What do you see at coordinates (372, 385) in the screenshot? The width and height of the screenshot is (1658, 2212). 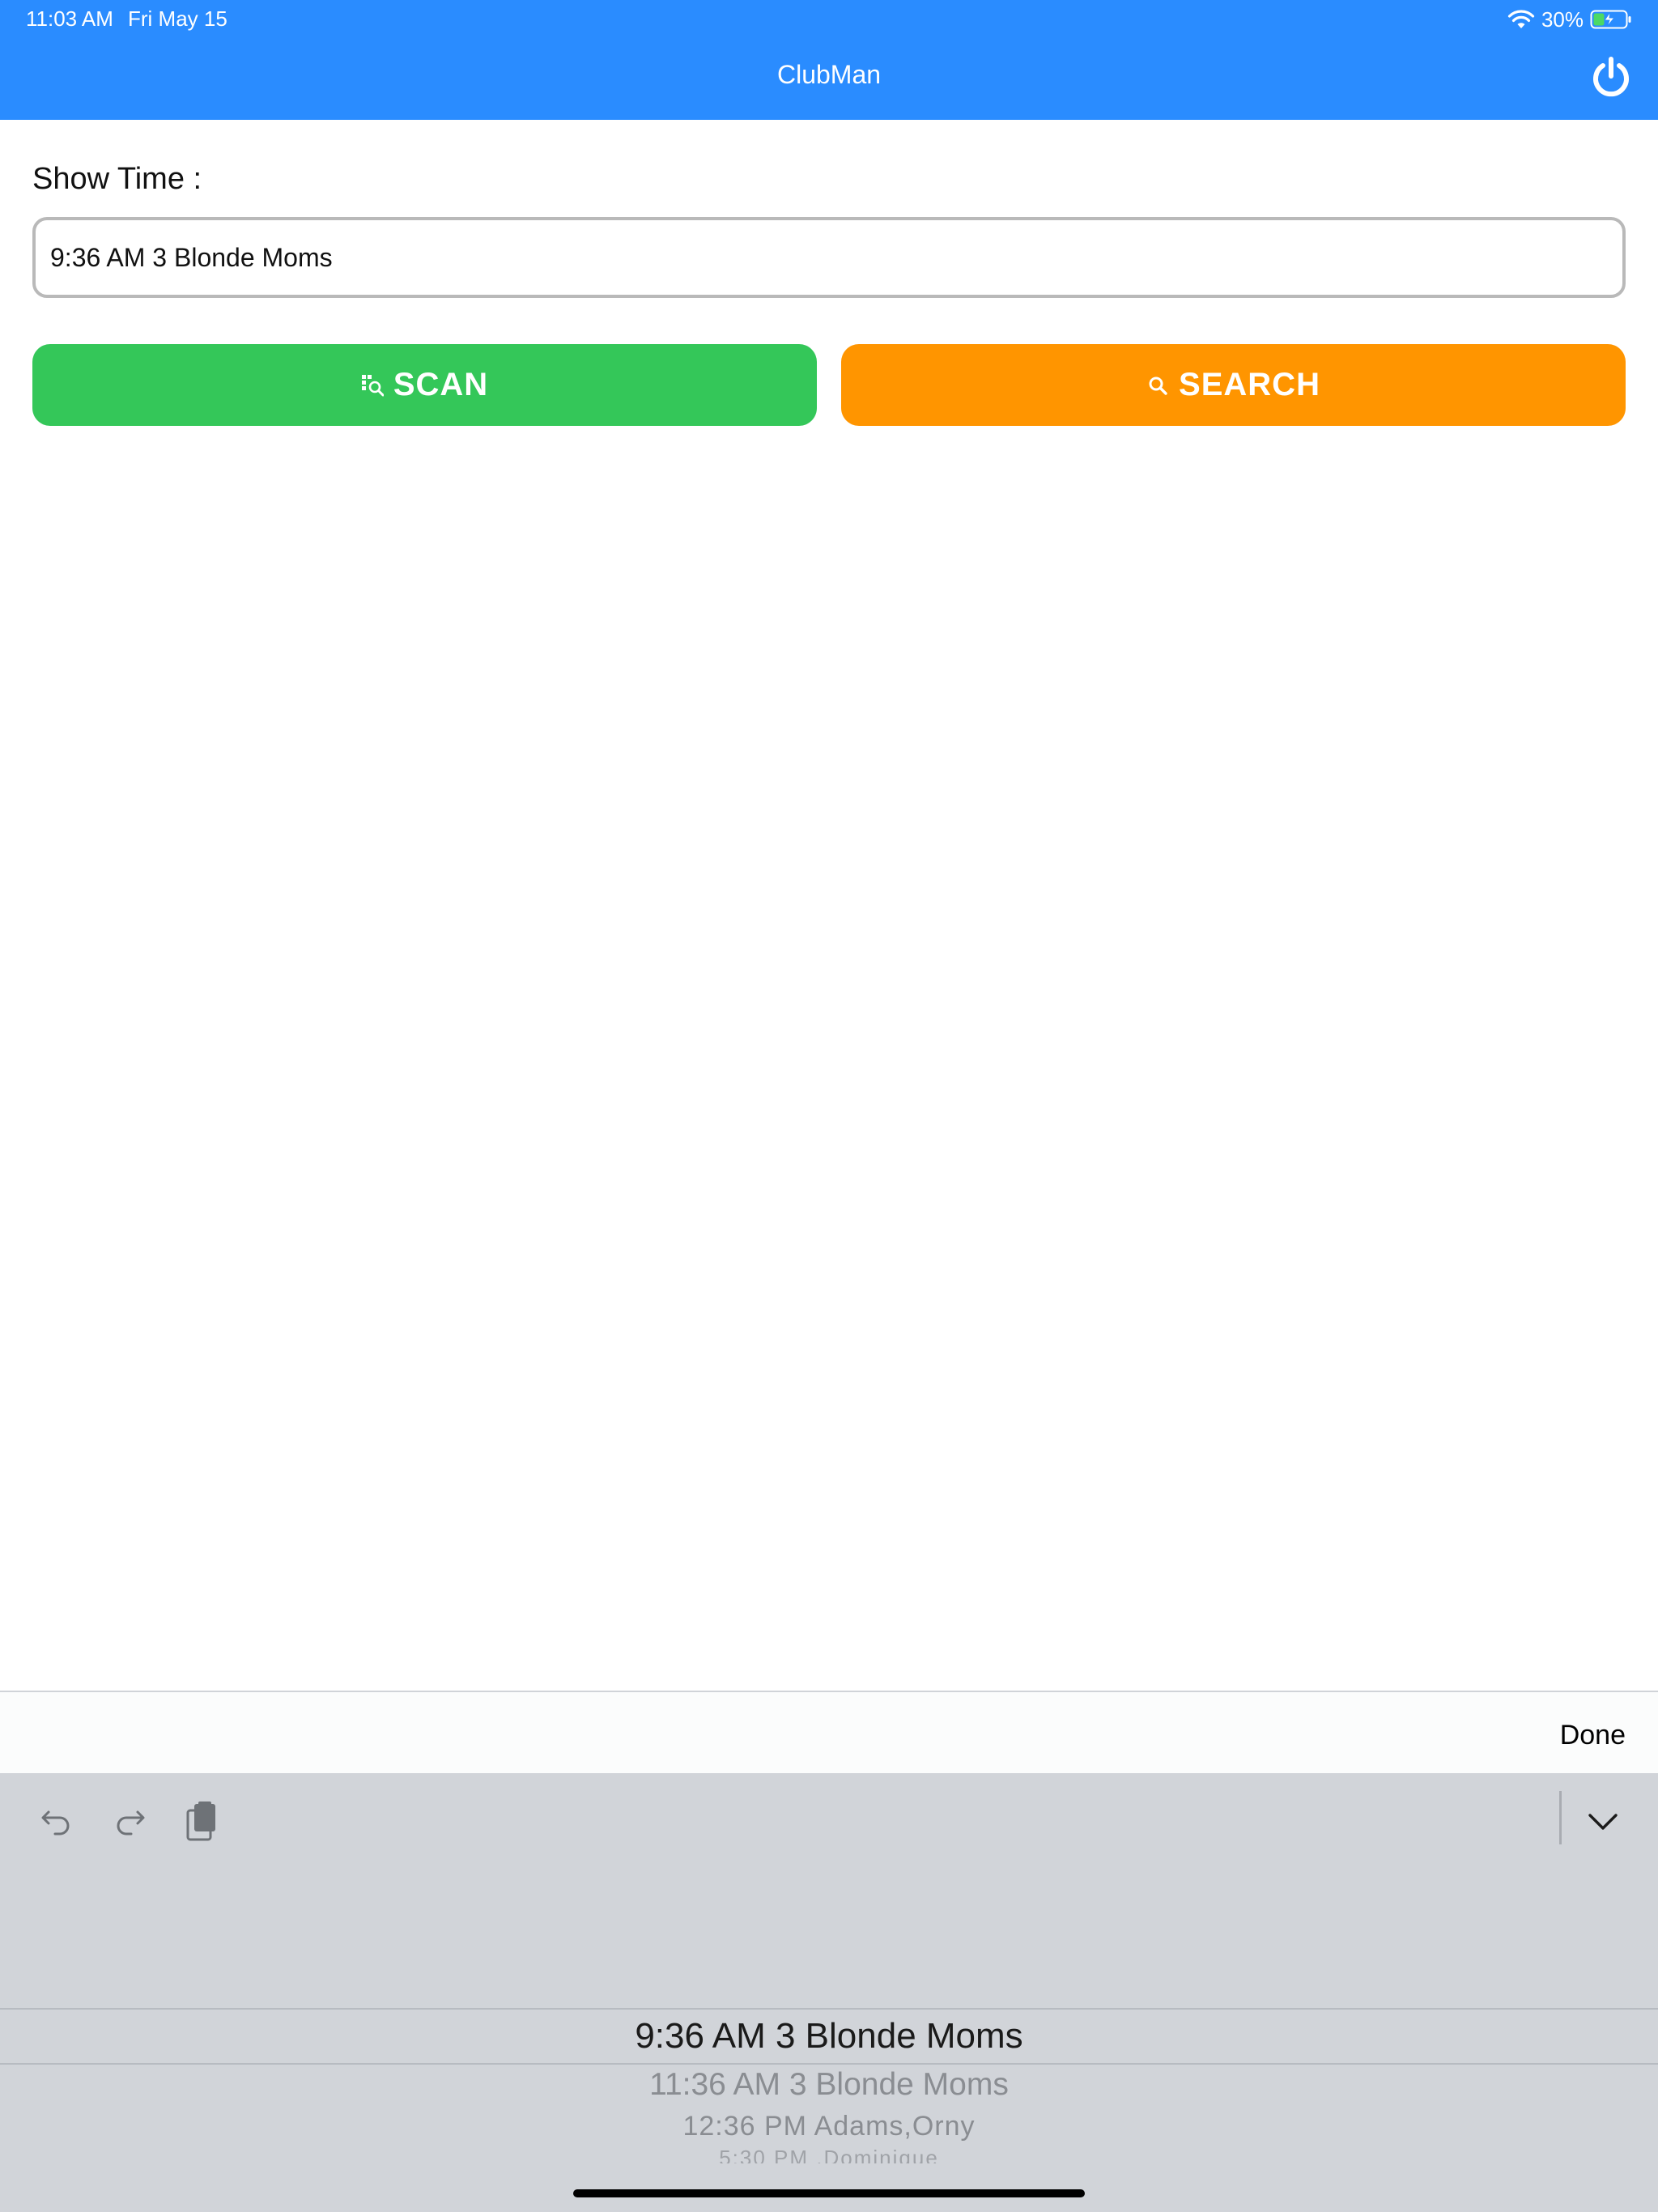 I see `scan-icon` at bounding box center [372, 385].